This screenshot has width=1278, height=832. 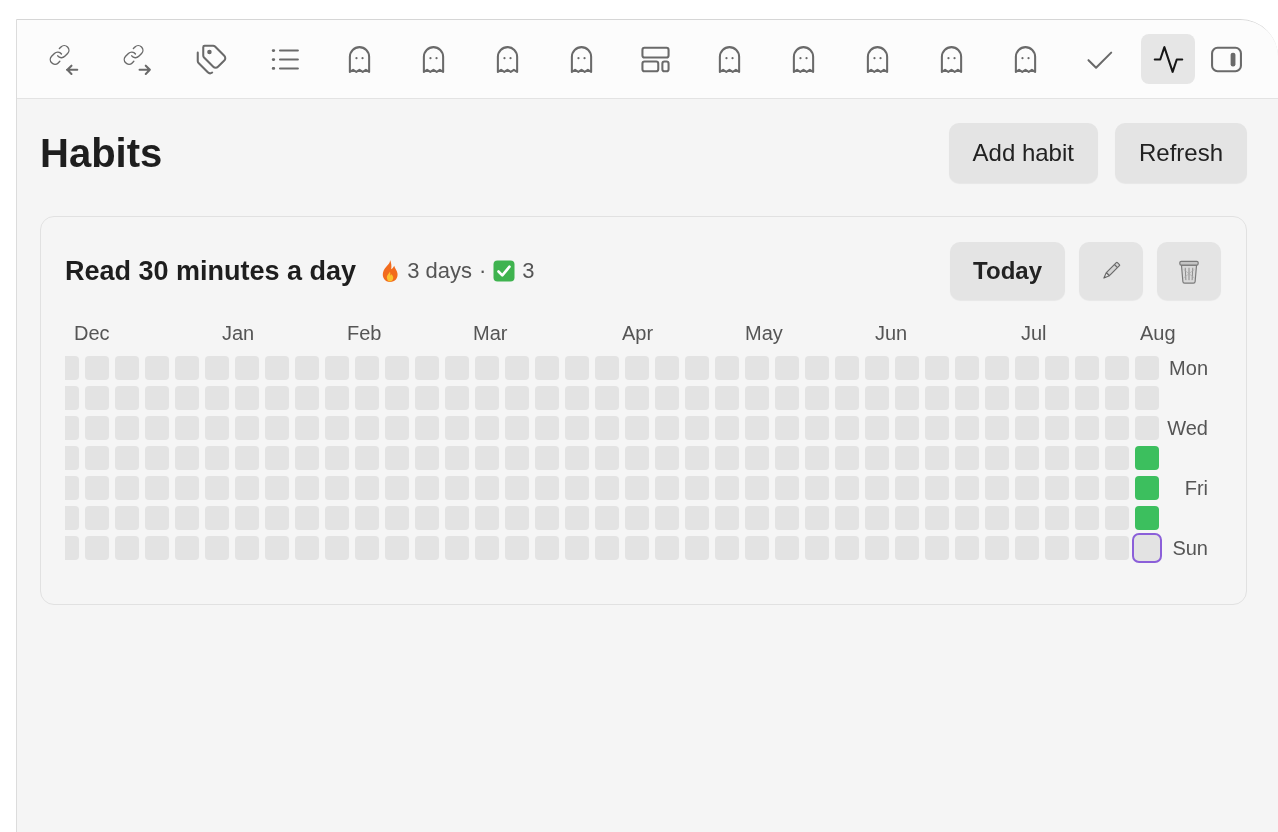 I want to click on weekday-label: Sun, so click(x=1190, y=548).